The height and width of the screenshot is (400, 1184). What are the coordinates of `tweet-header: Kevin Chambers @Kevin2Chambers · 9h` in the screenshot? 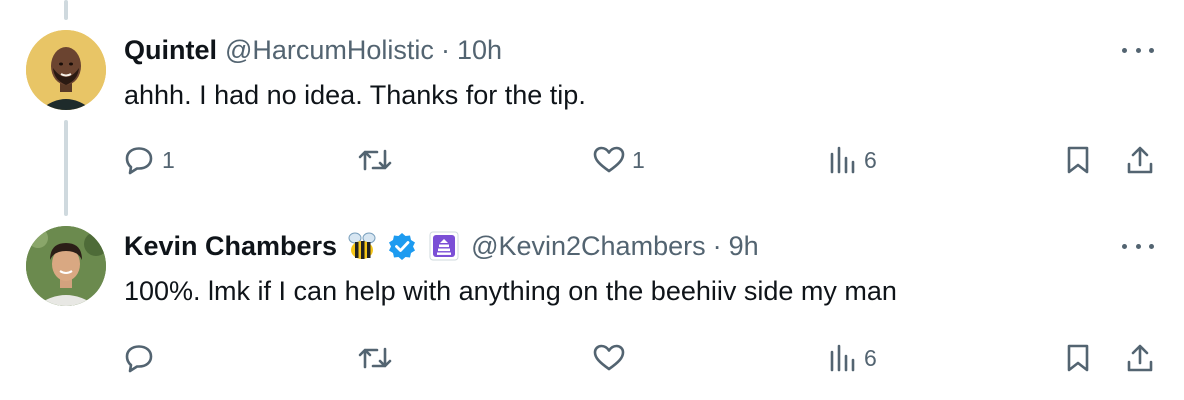 It's located at (441, 246).